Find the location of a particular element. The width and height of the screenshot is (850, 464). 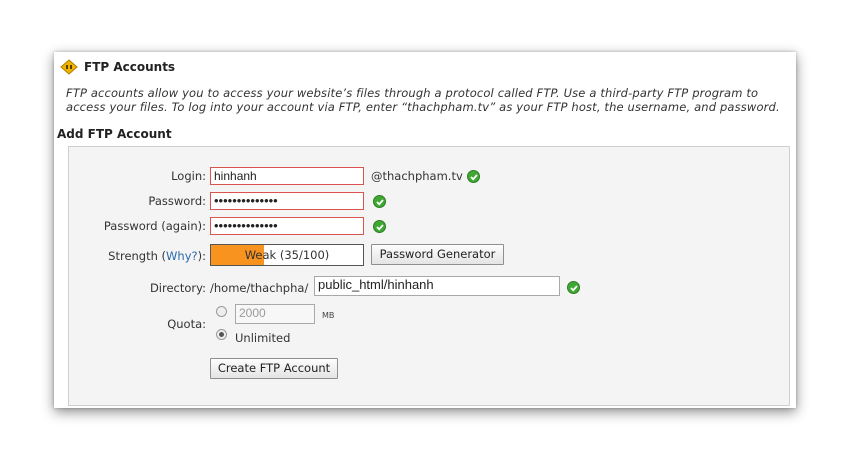

login-valid-check-icon is located at coordinates (473, 176).